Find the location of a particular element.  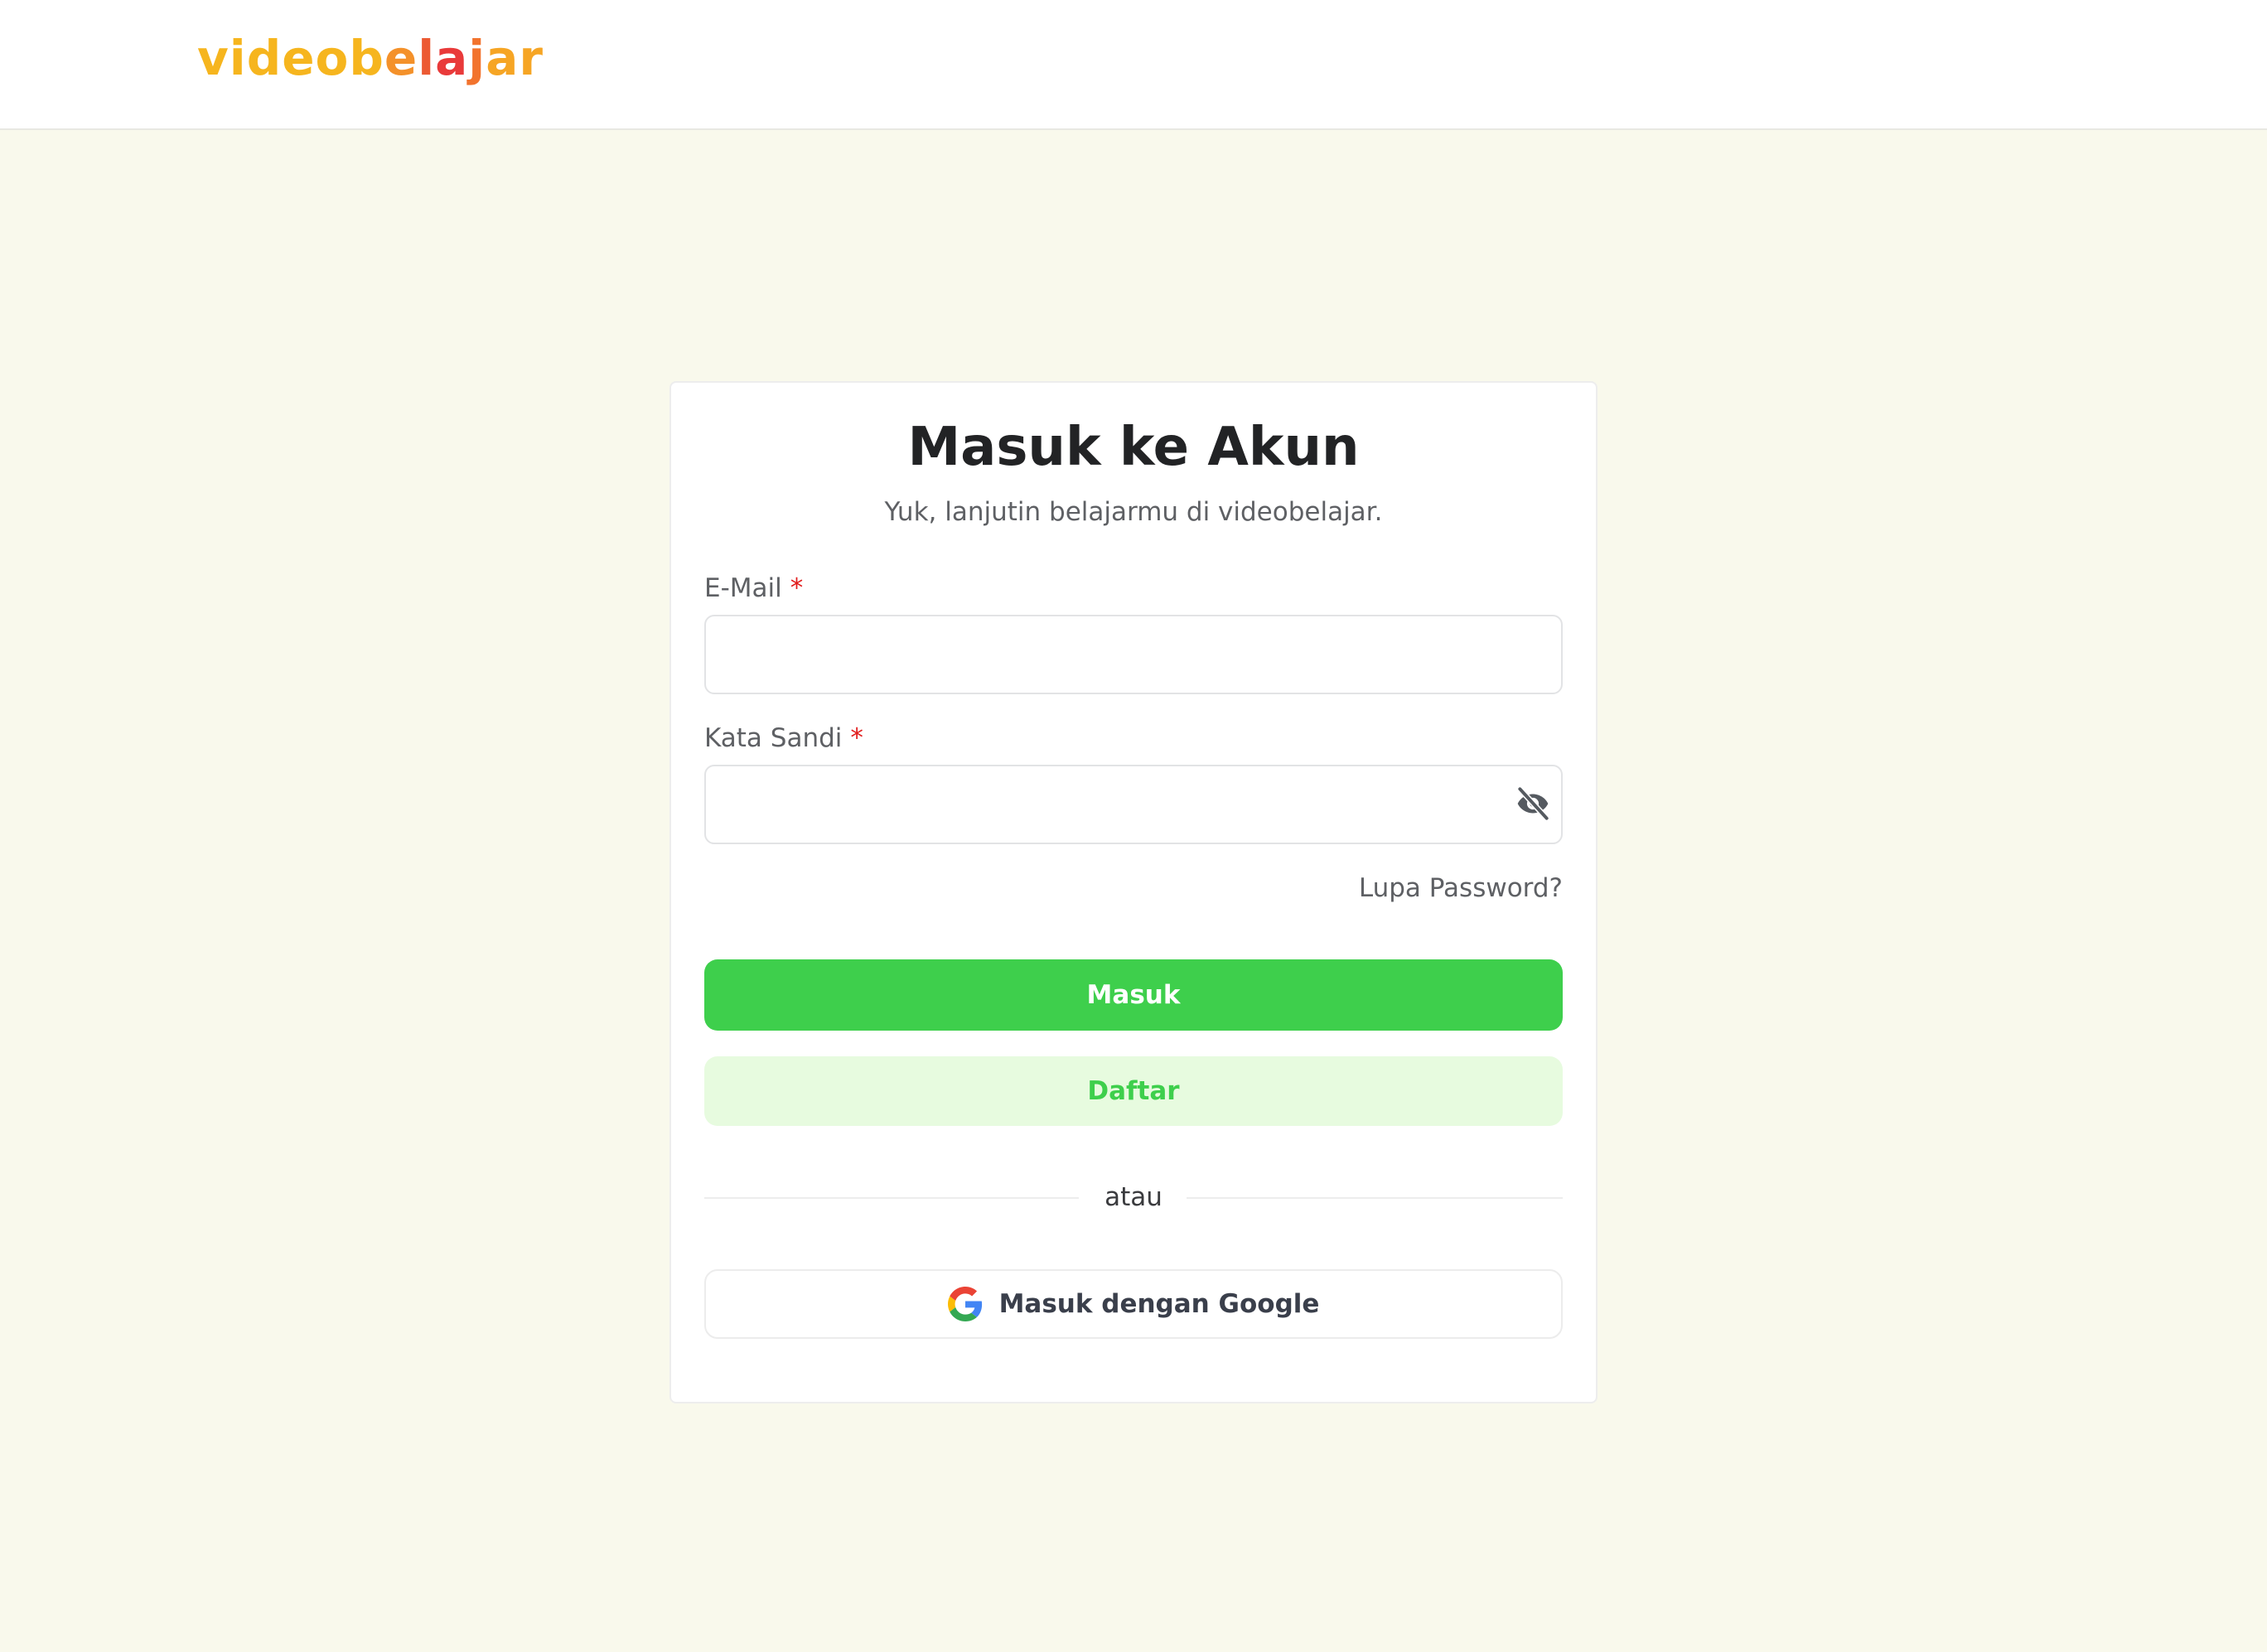

email-label: E-Mail * is located at coordinates (753, 588).